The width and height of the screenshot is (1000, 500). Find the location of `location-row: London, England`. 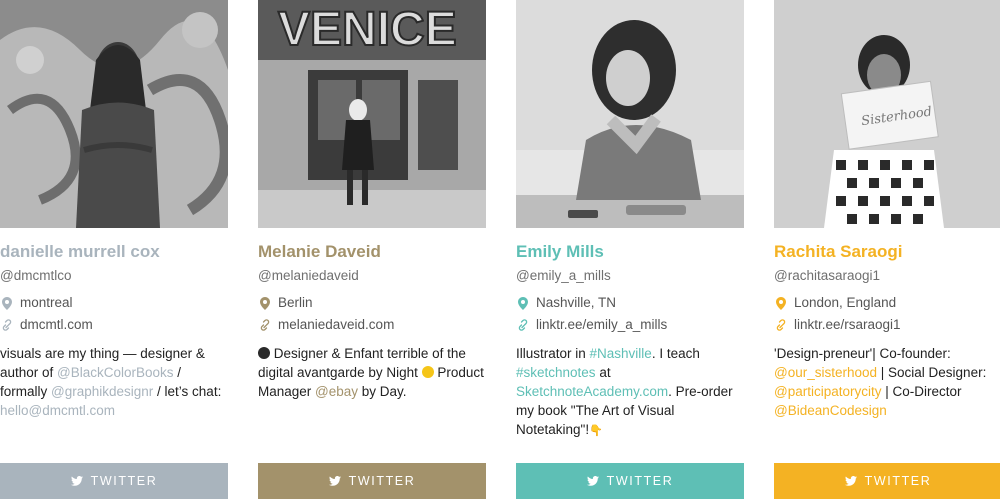

location-row: London, England is located at coordinates (887, 303).